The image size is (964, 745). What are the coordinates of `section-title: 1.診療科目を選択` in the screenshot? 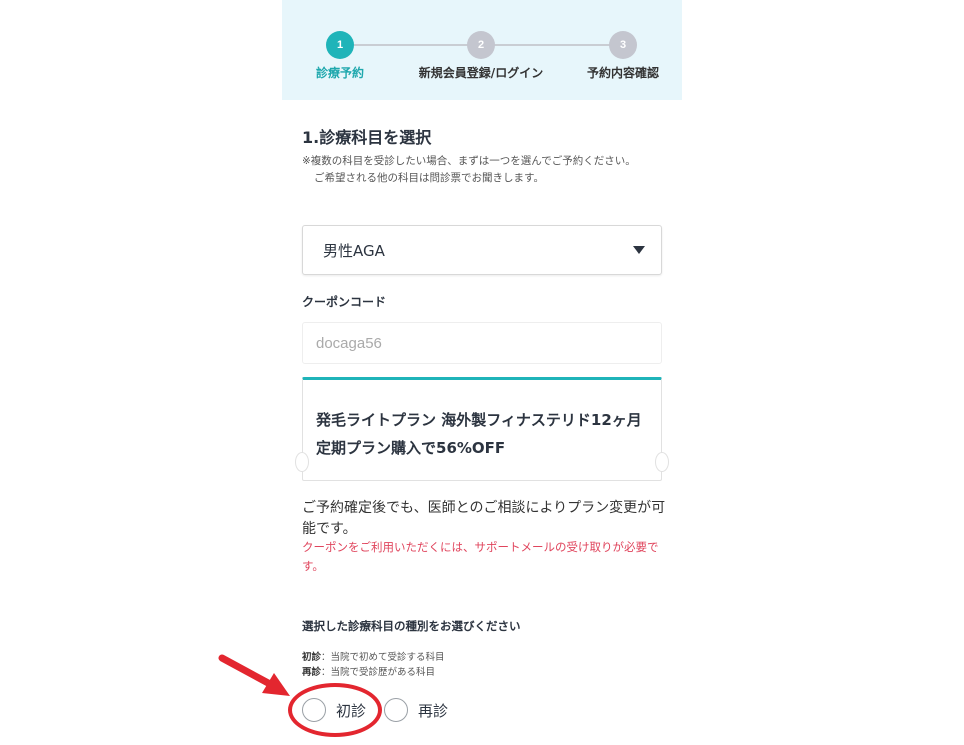 It's located at (367, 137).